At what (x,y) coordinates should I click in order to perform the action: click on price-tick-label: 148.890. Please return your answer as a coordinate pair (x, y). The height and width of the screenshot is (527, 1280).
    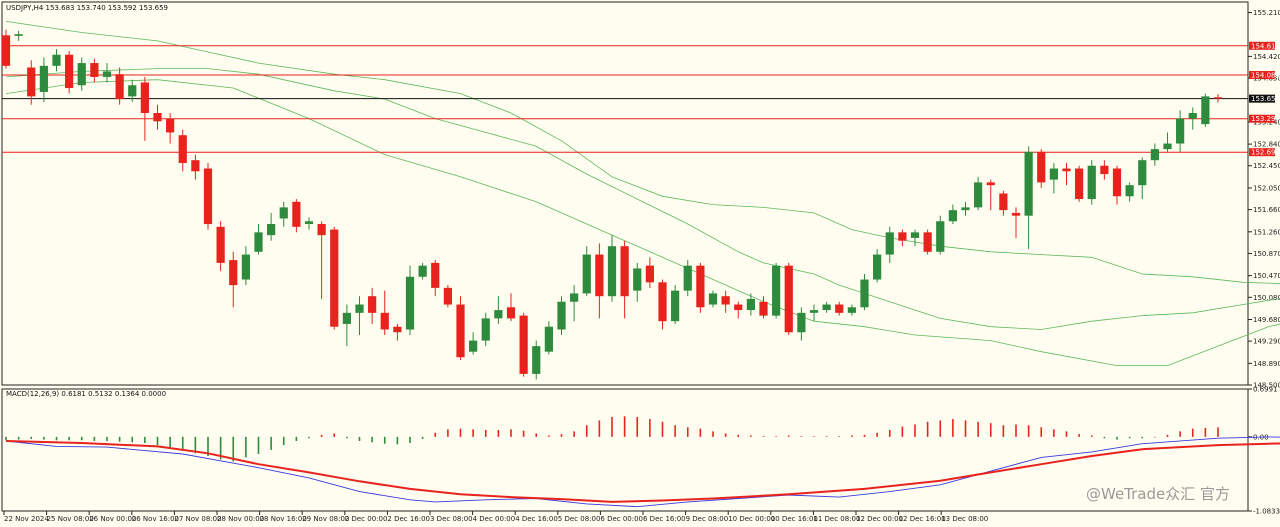
    Looking at the image, I should click on (1266, 364).